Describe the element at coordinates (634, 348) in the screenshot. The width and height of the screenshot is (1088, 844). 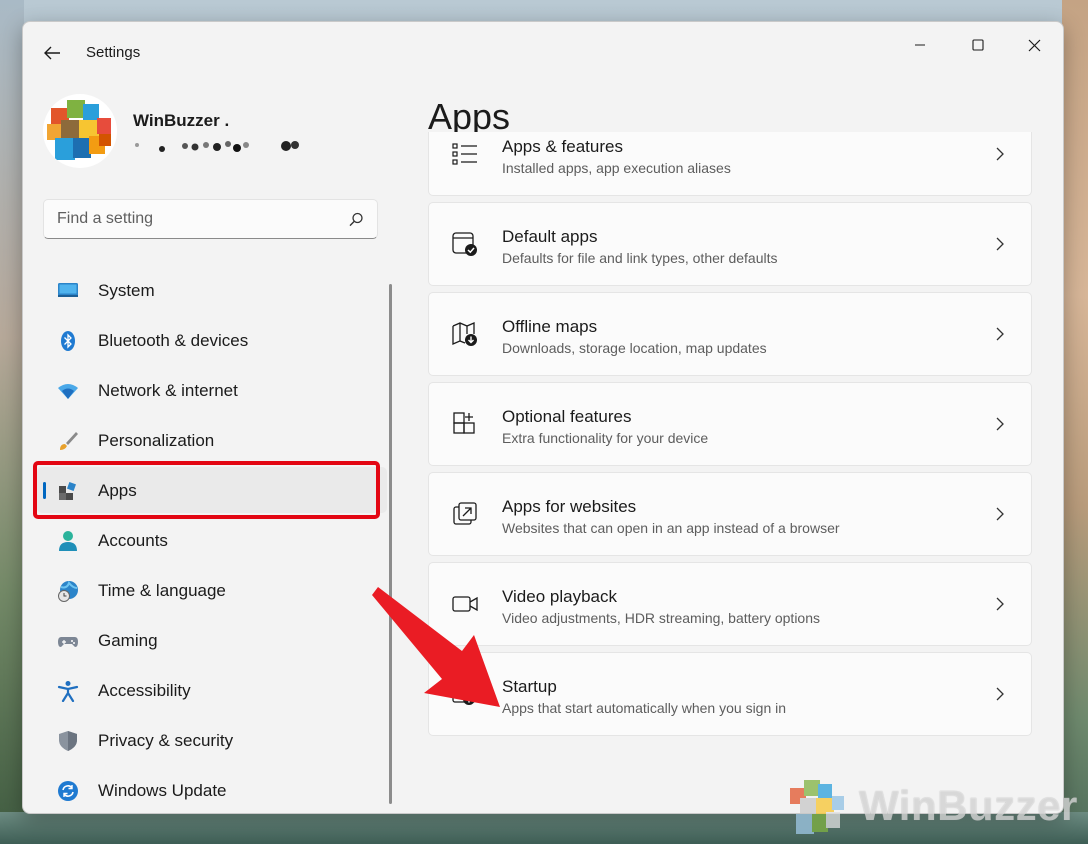
I see `card-subtitle: Downloads, storage location, map updates` at that location.